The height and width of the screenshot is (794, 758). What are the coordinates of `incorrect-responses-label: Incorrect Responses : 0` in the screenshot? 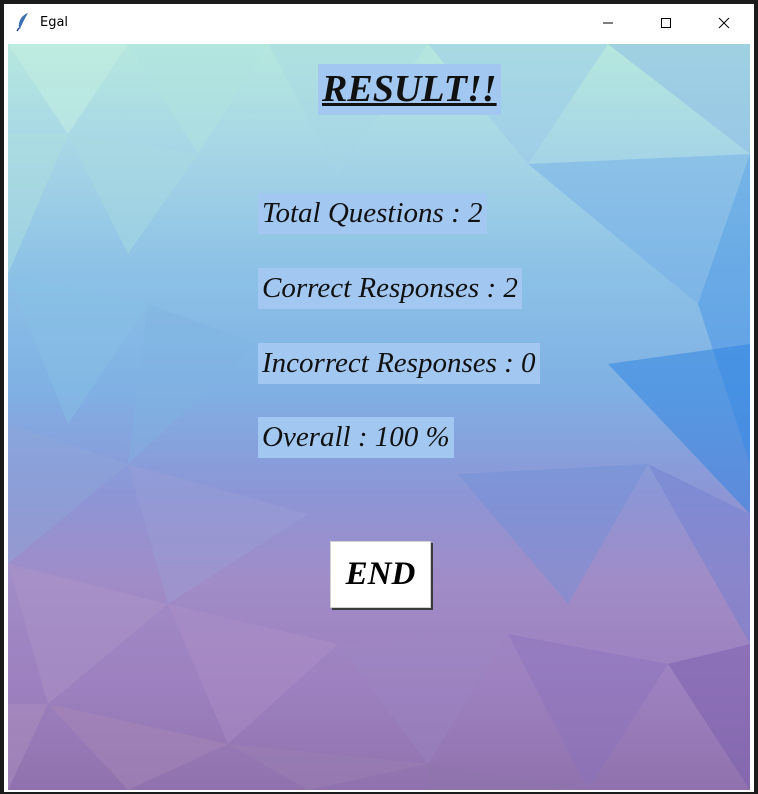 It's located at (399, 363).